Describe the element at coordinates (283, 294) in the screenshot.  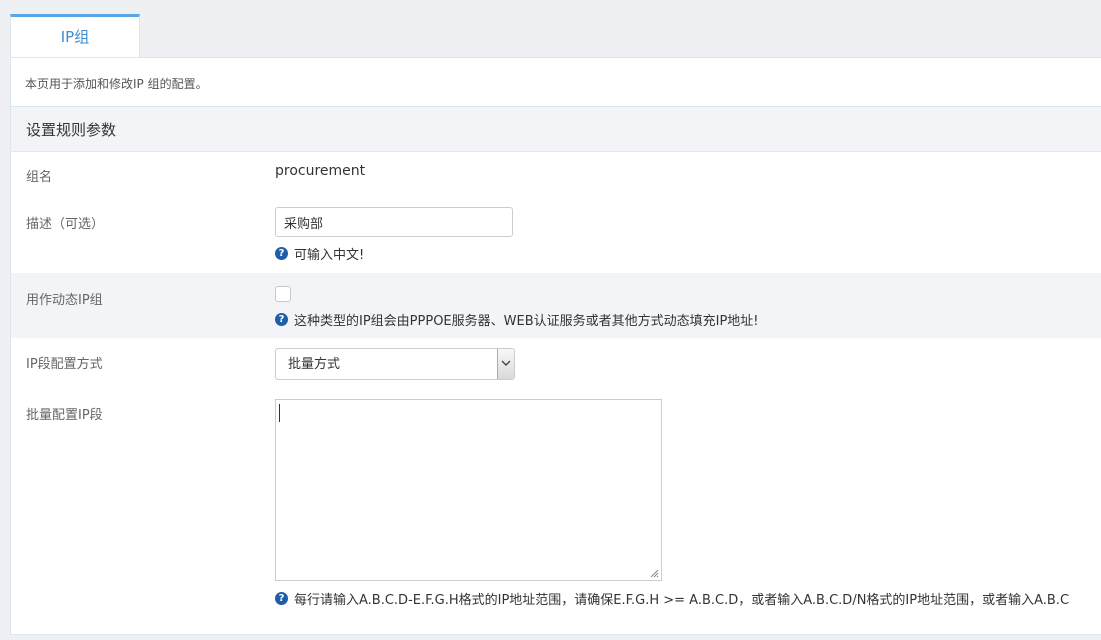
I see `dynamic-ip-group-checkbox` at that location.